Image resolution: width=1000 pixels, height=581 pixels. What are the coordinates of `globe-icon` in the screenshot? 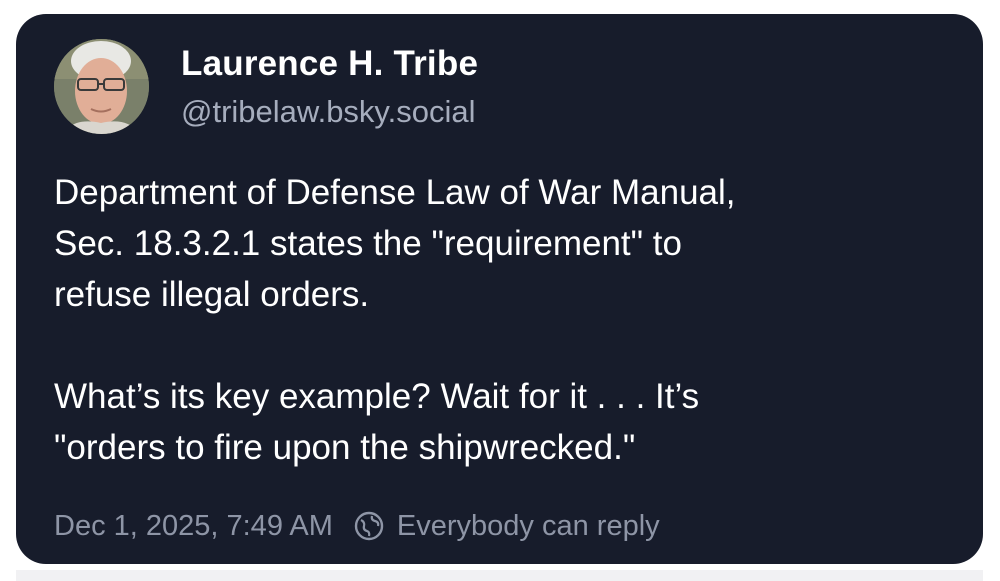 It's located at (369, 526).